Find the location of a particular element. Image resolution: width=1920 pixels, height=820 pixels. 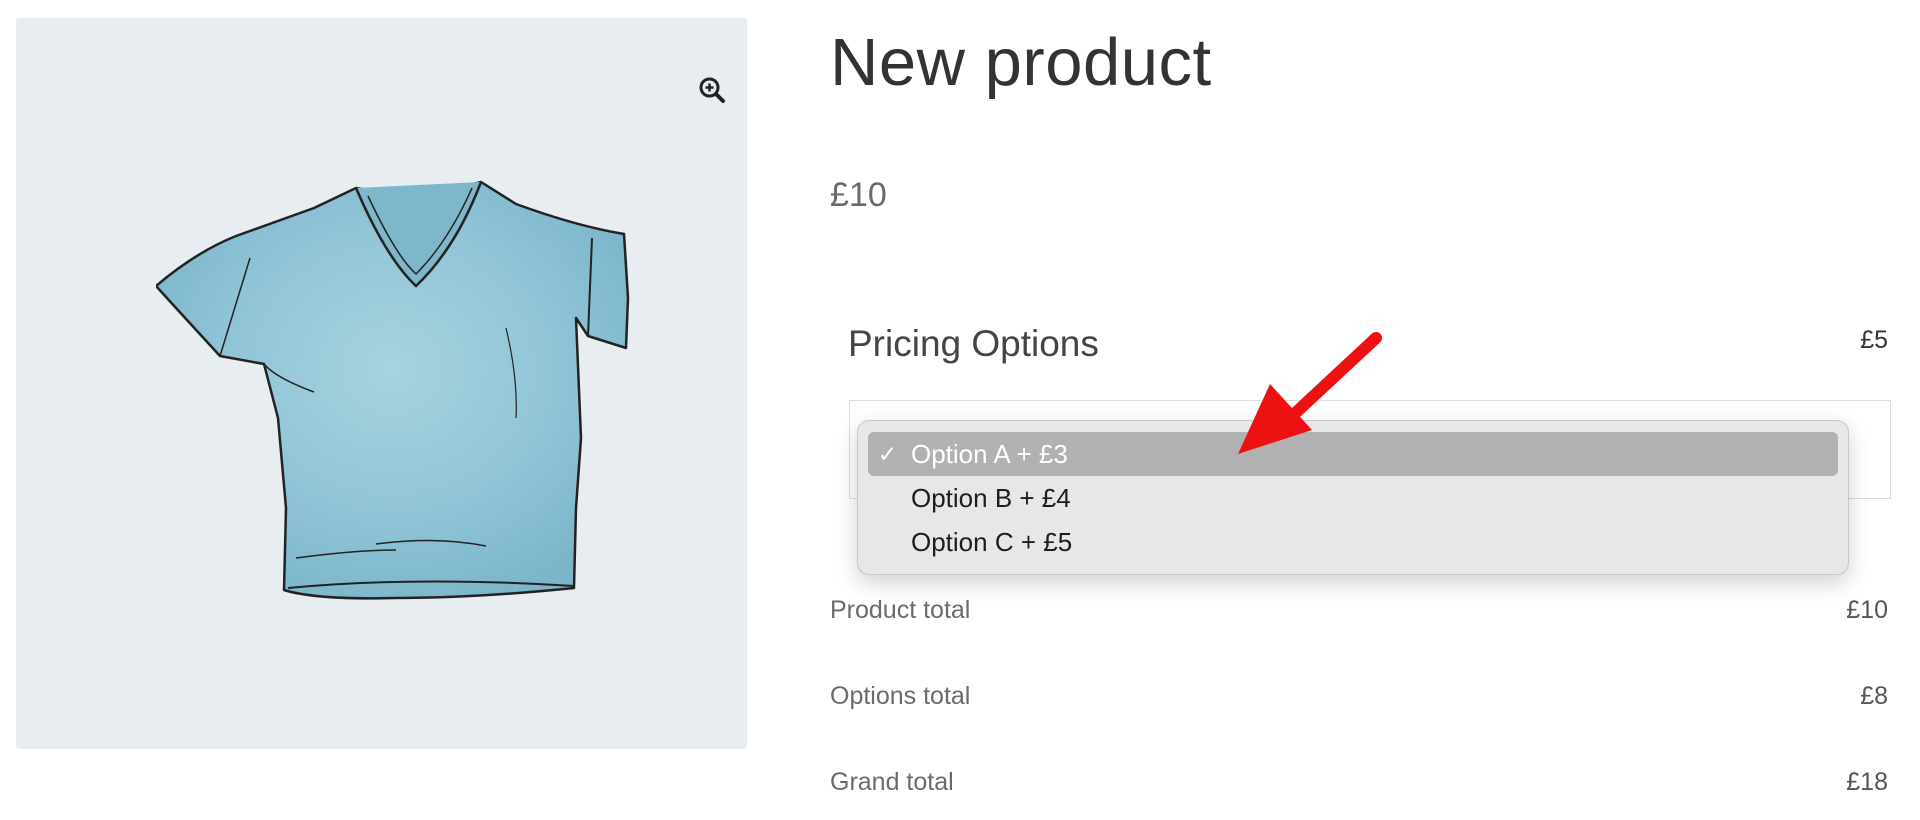

annotation-arrow-icon is located at coordinates (1310, 393).